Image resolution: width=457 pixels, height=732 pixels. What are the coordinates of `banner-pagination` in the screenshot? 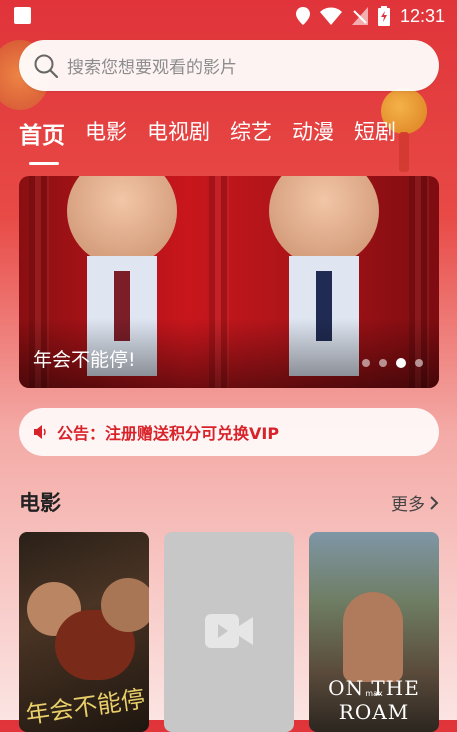 It's located at (392, 363).